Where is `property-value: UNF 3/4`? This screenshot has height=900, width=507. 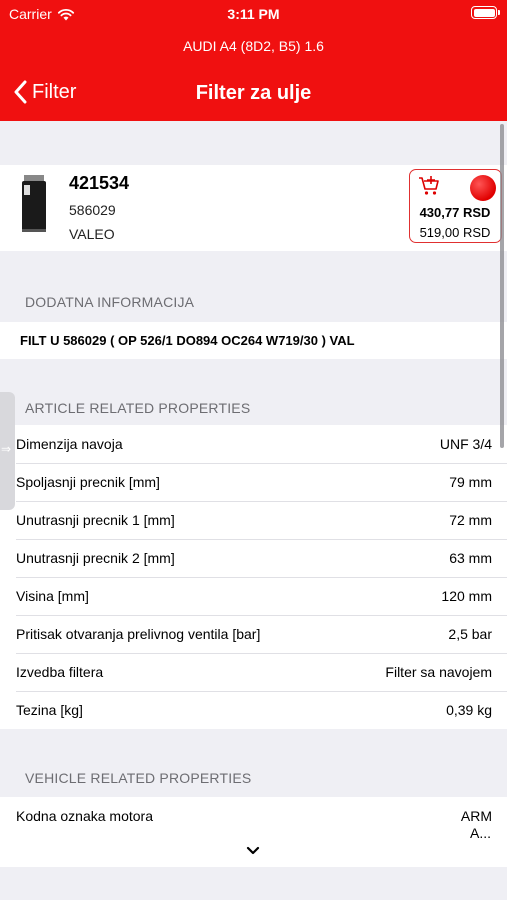
property-value: UNF 3/4 is located at coordinates (465, 444).